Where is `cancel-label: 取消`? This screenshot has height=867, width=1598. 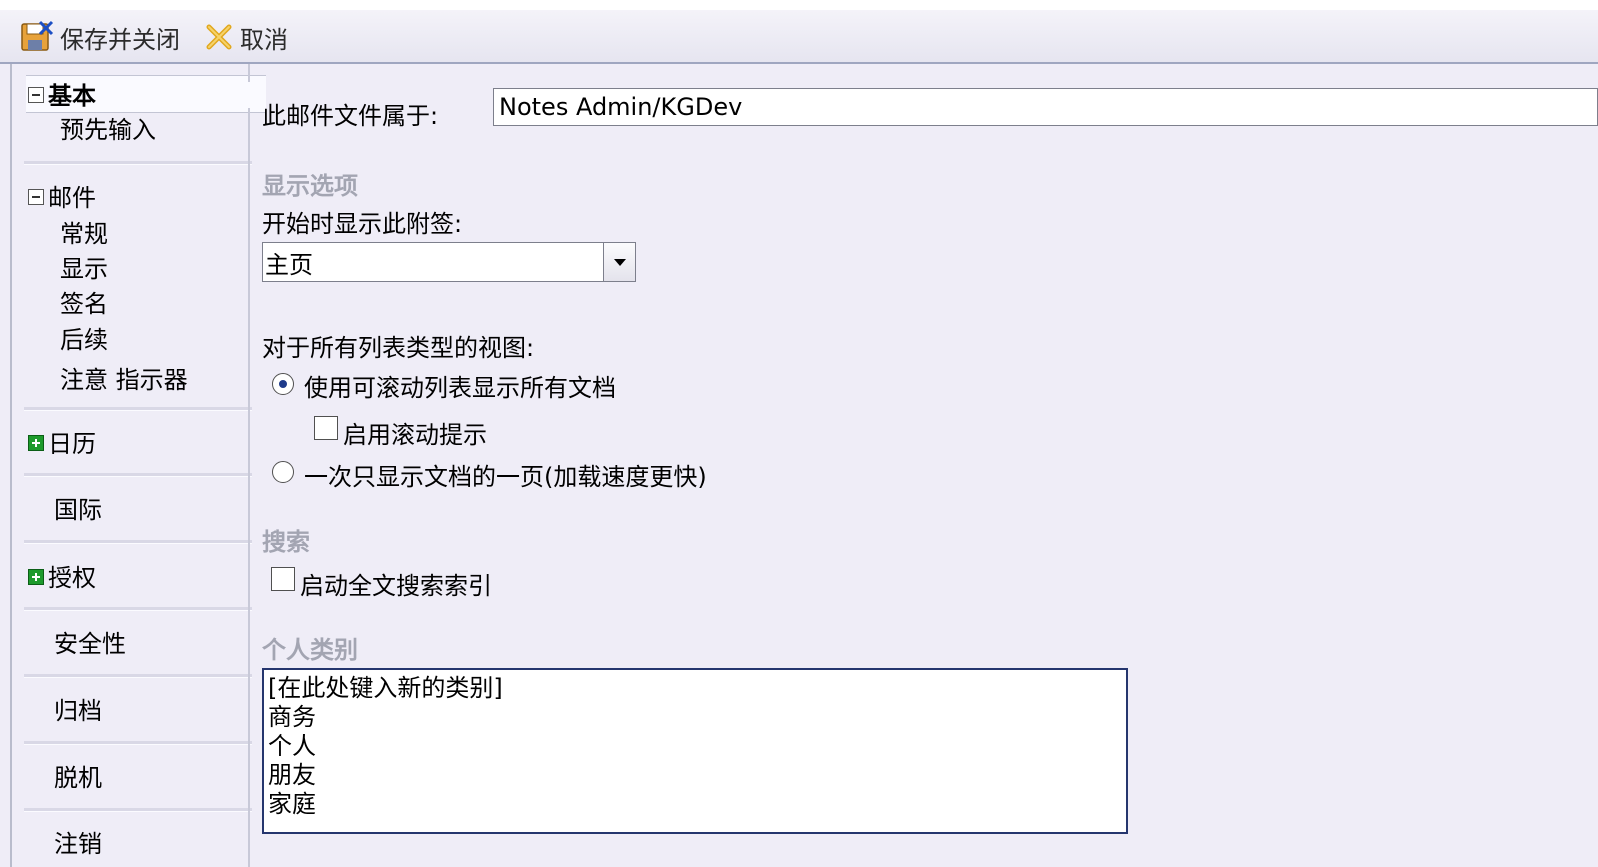 cancel-label: 取消 is located at coordinates (264, 39).